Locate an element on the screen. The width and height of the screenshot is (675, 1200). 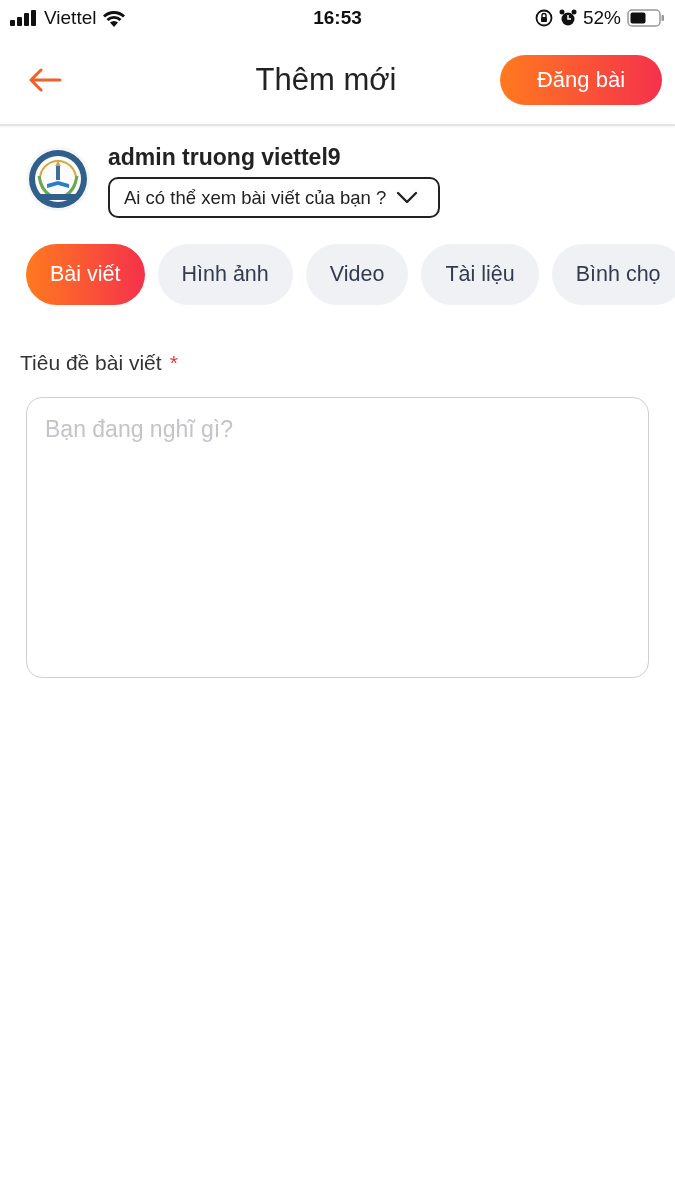
post-type-tab: Video is located at coordinates (357, 274).